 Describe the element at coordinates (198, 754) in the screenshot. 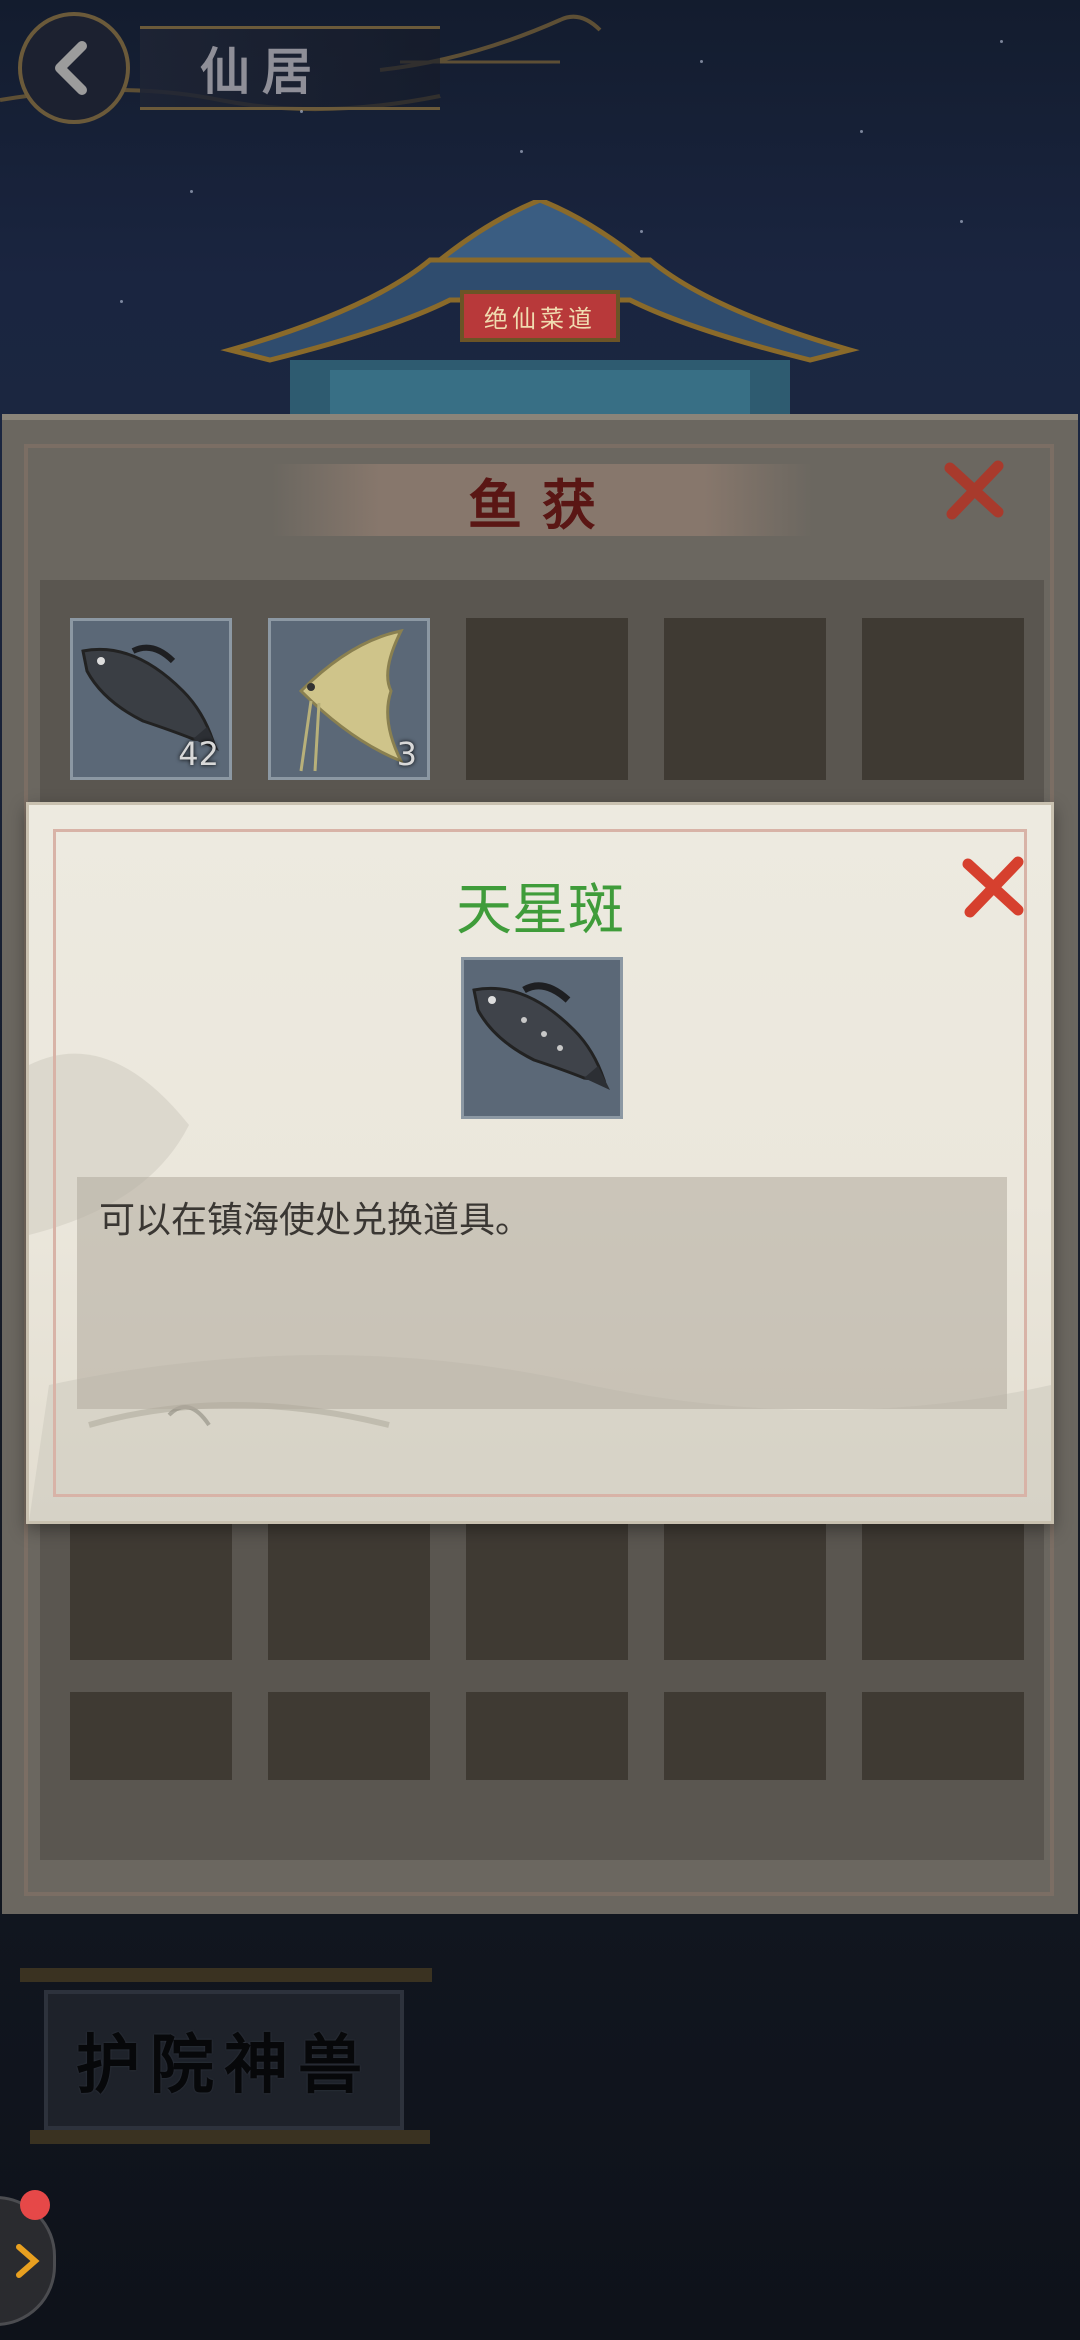

I see `item-count: 42` at that location.